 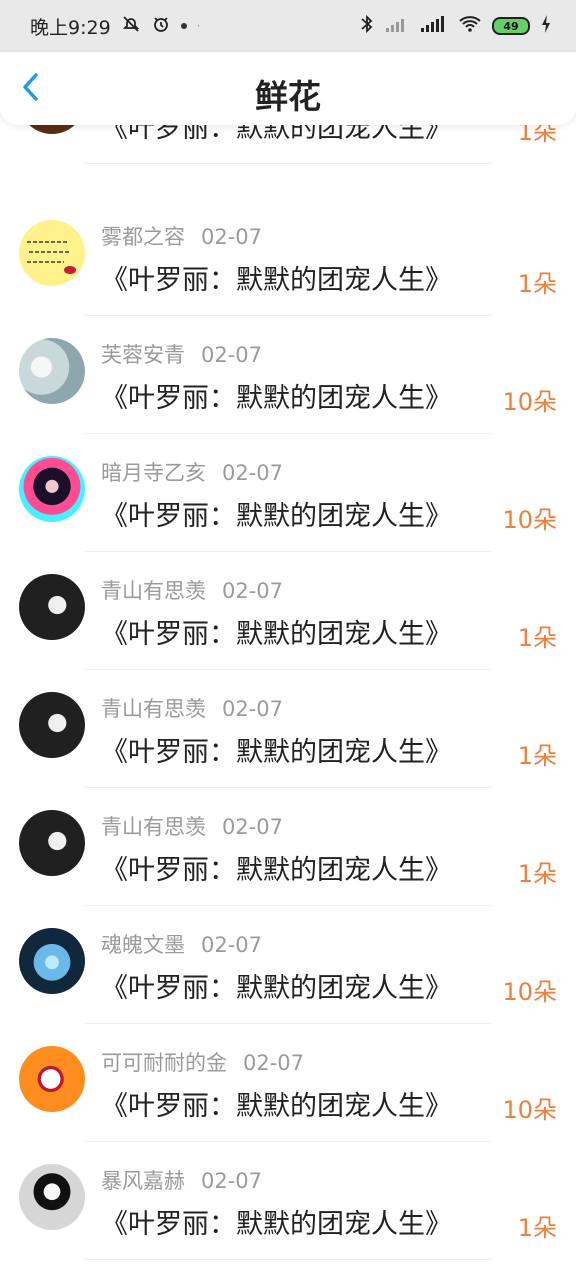 I want to click on flower-record-row: 暗月寺乙亥 02-07 《叶罗丽：默默的团宠人生》 10朵, so click(x=288, y=493).